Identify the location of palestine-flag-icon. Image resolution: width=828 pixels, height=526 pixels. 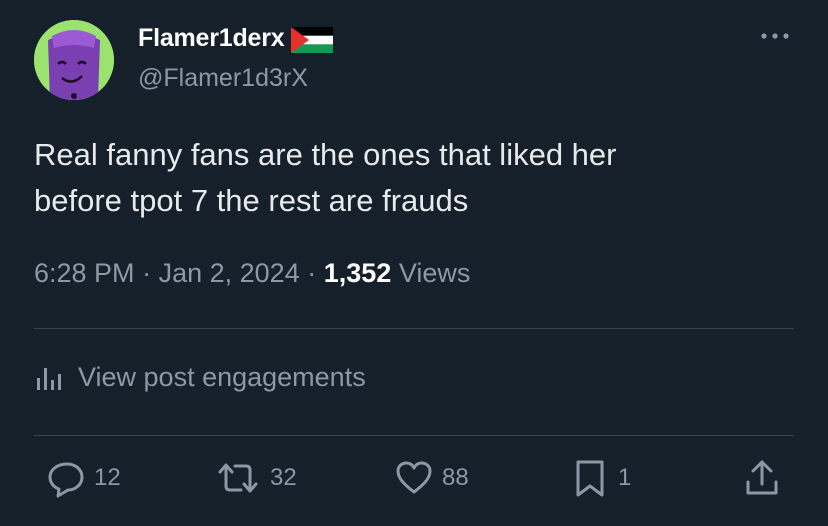
(311, 39).